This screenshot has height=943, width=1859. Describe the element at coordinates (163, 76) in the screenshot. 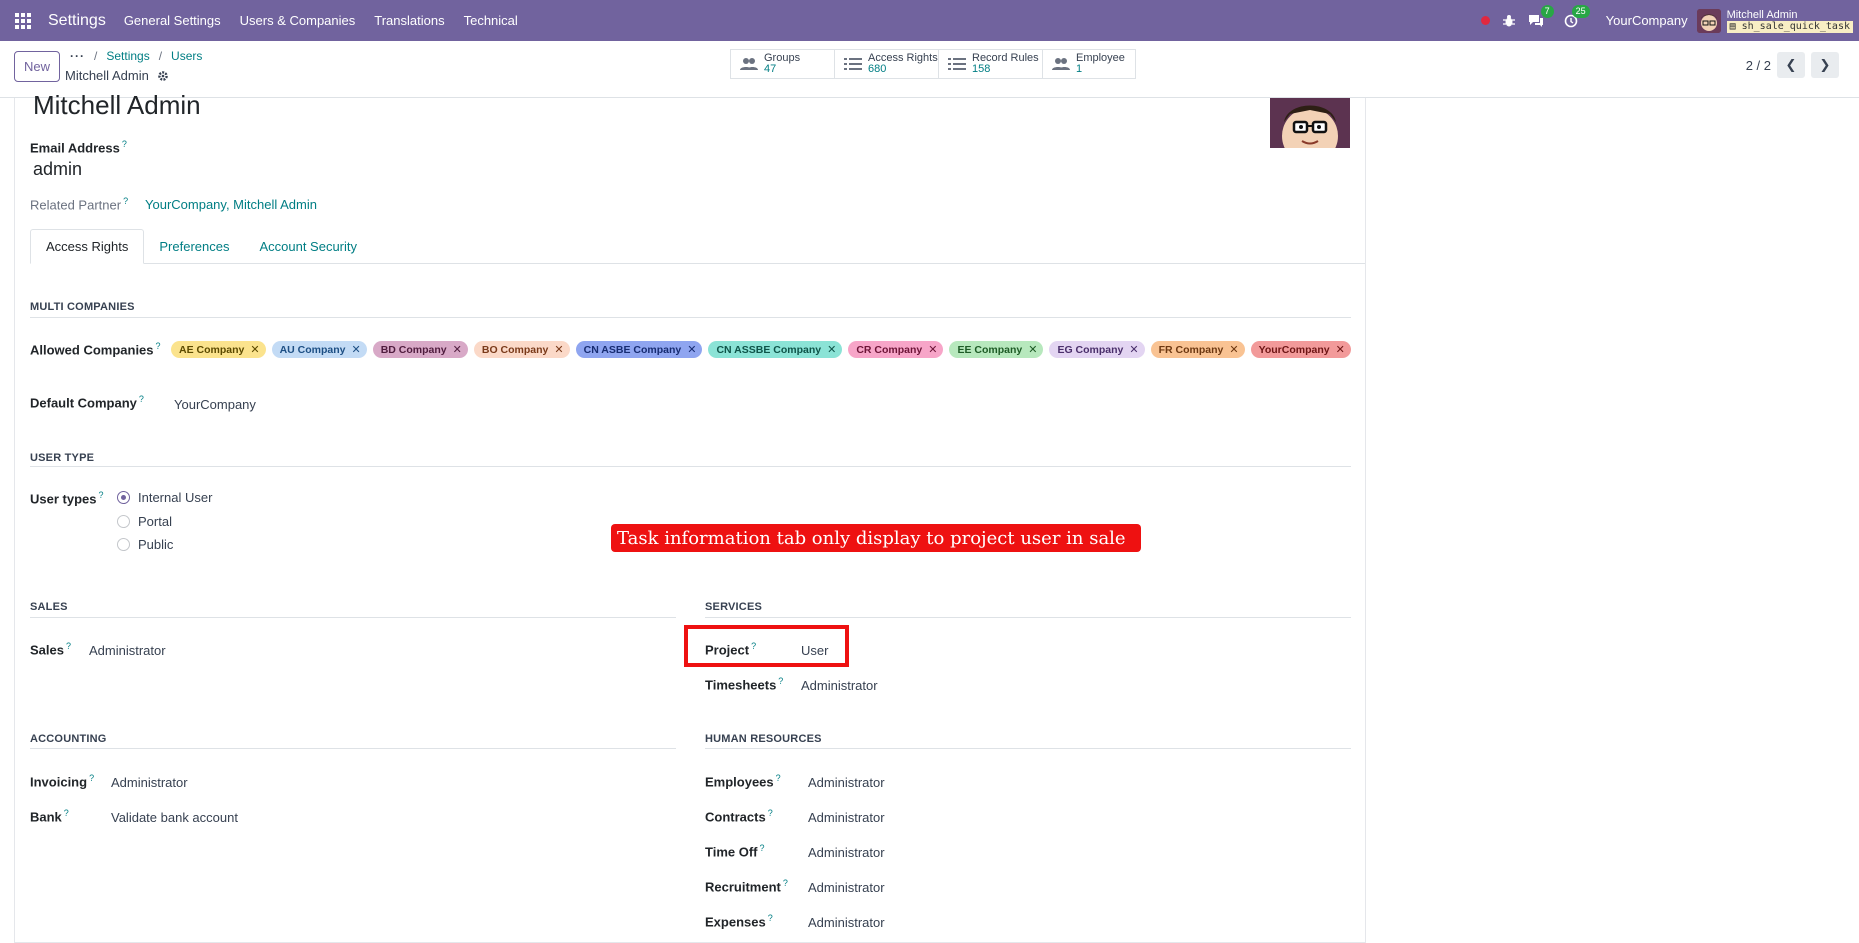

I see `gear-icon` at that location.